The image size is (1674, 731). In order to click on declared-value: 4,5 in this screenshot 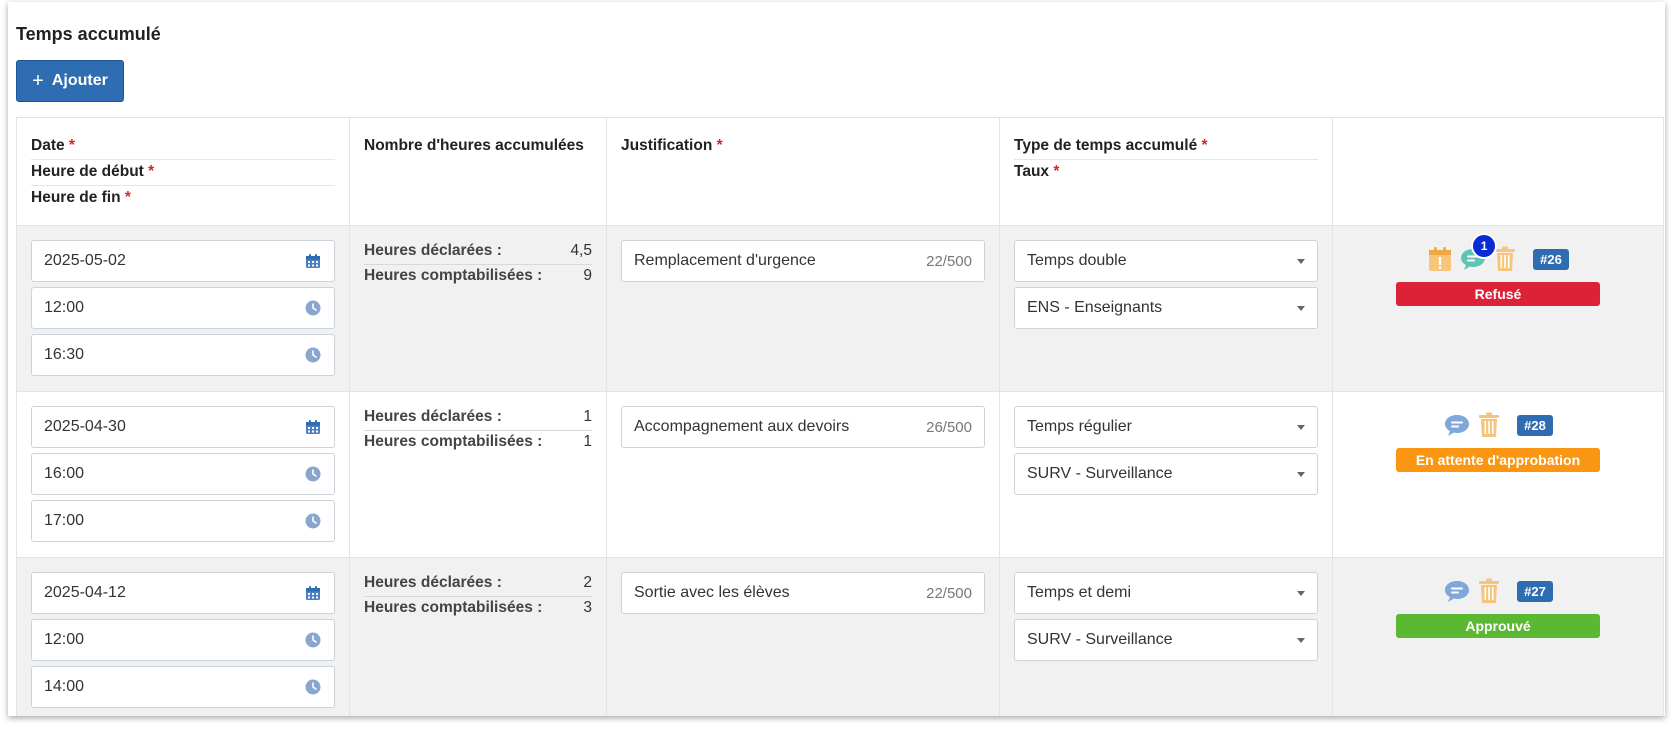, I will do `click(581, 250)`.